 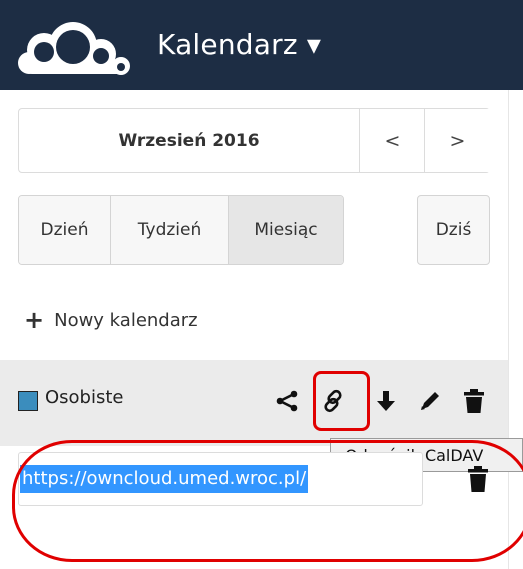 What do you see at coordinates (28, 401) in the screenshot?
I see `calendar-color-swatch` at bounding box center [28, 401].